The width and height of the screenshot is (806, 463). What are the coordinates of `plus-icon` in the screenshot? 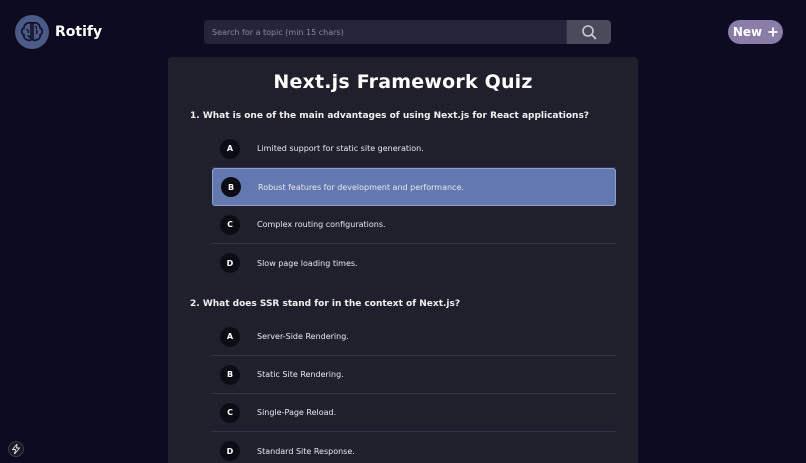 It's located at (773, 32).